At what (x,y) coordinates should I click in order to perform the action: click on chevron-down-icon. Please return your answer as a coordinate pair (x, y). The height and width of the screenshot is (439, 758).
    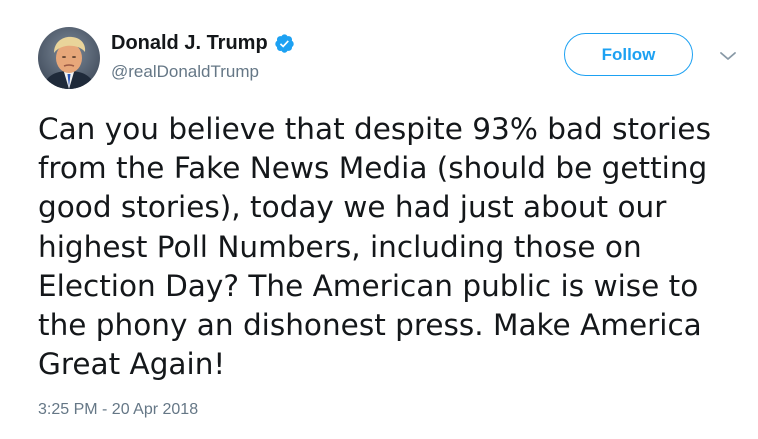
    Looking at the image, I should click on (728, 55).